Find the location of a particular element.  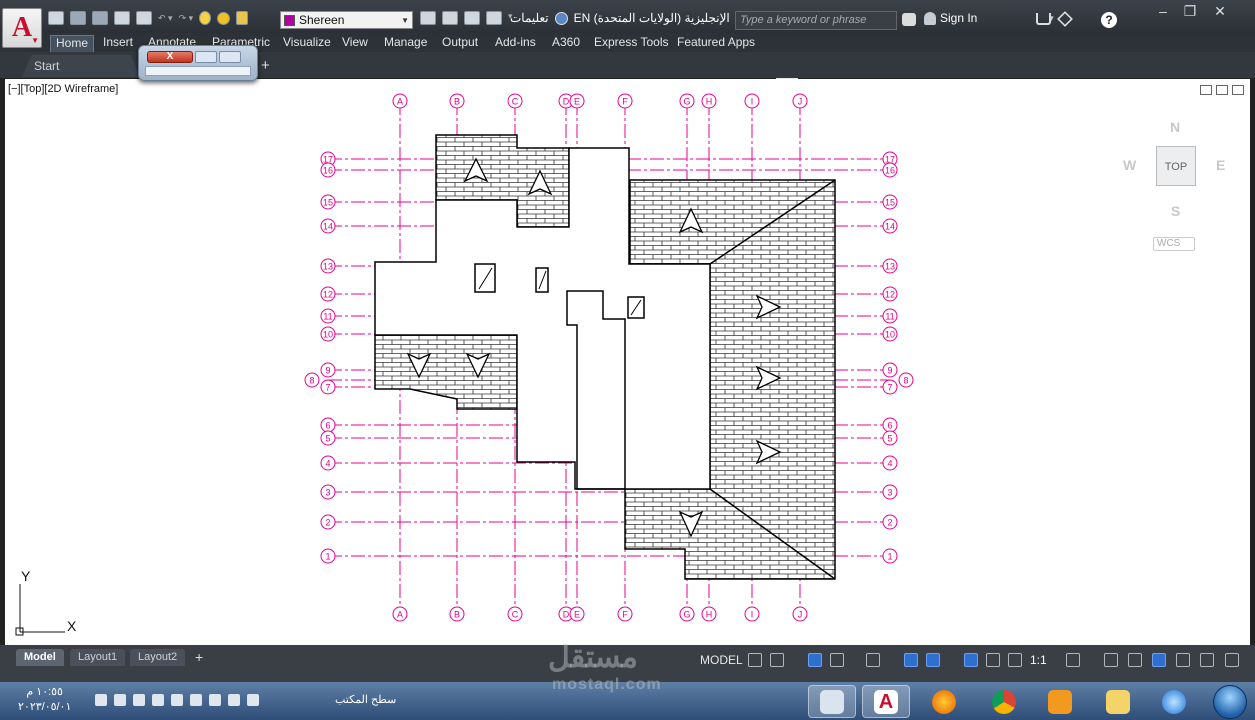

table-icon is located at coordinates (494, 18).